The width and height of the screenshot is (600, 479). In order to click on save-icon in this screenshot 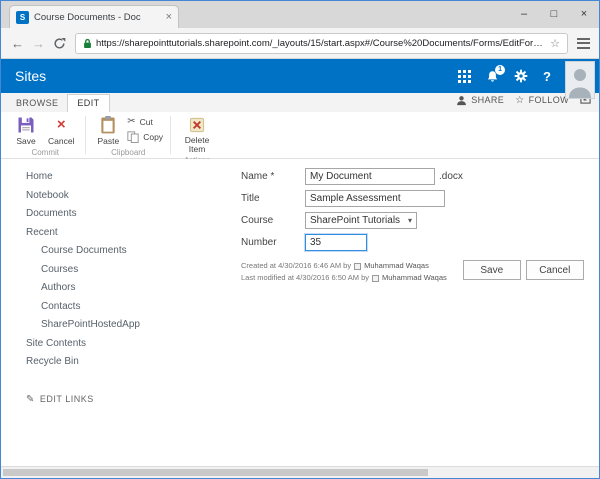, I will do `click(26, 125)`.